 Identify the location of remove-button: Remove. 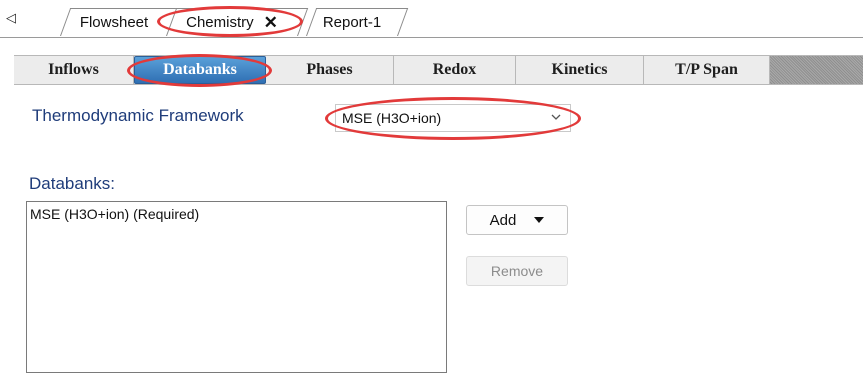
(517, 271).